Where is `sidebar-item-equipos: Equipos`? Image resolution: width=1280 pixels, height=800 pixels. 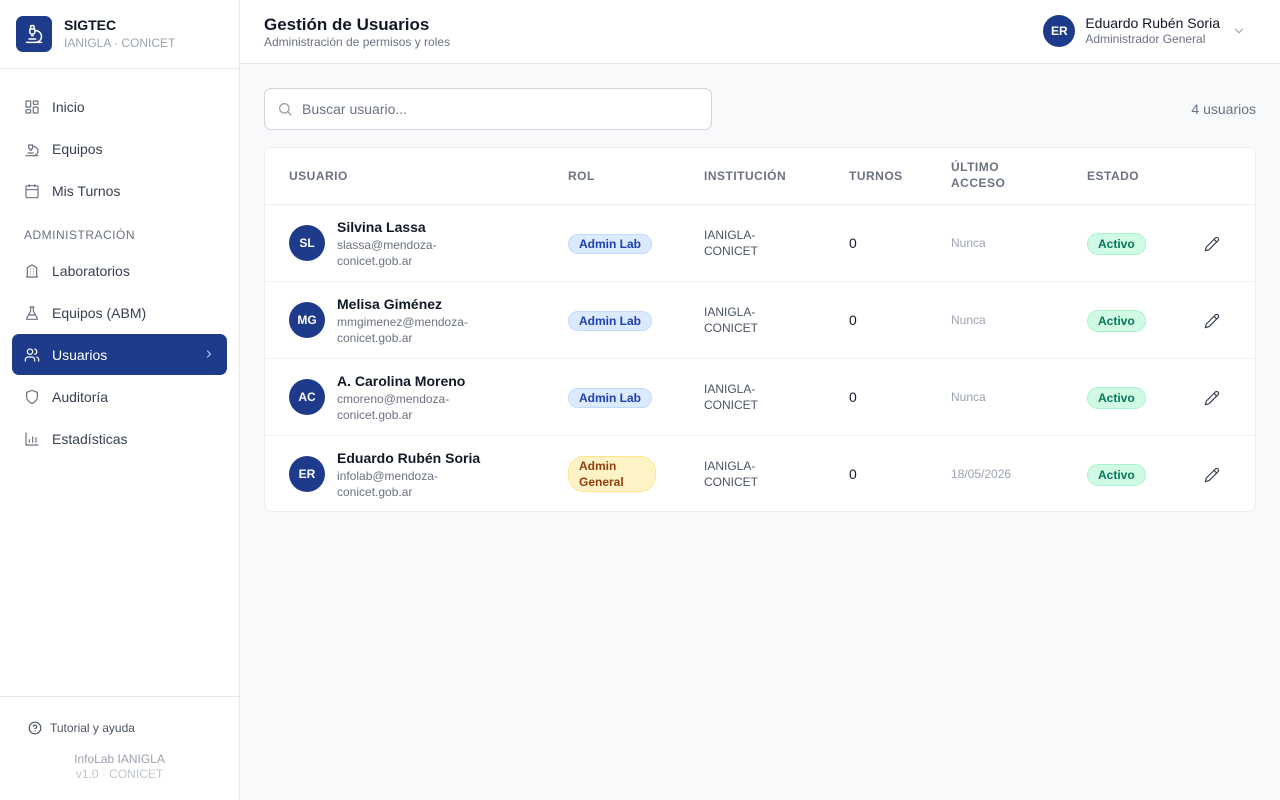 sidebar-item-equipos: Equipos is located at coordinates (119, 148).